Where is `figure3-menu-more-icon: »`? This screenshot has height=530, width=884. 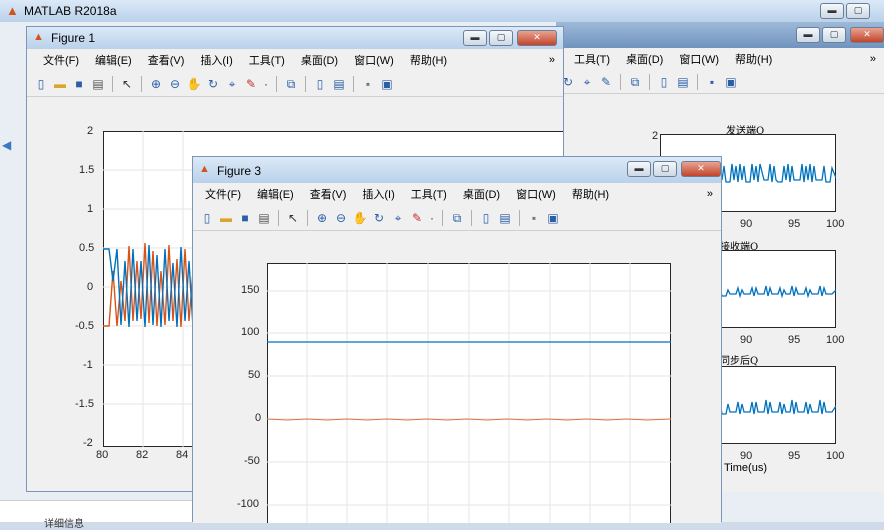 figure3-menu-more-icon: » is located at coordinates (710, 194).